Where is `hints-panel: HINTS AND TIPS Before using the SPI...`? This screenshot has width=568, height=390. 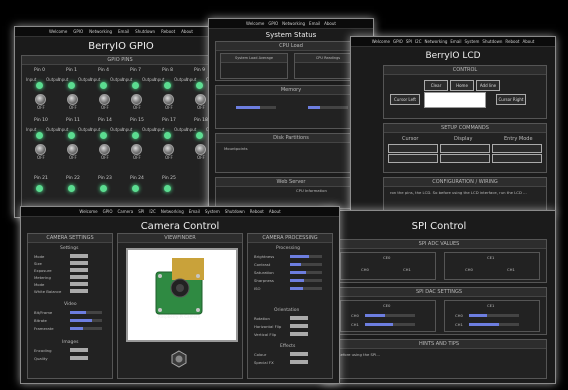
hints-panel: HINTS AND TIPS Before using the SPI... is located at coordinates (439, 359).